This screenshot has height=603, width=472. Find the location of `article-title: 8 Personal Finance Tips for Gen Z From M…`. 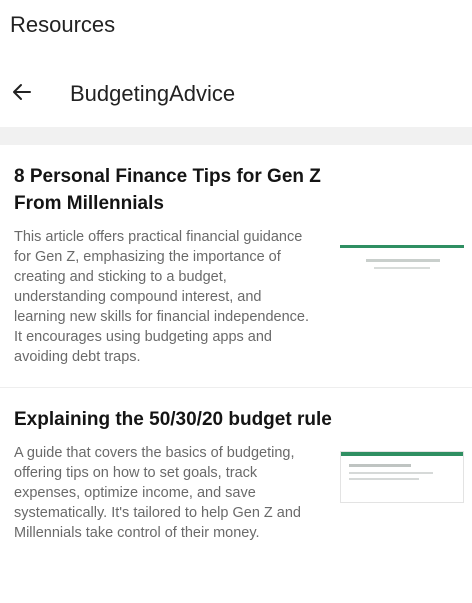

article-title: 8 Personal Finance Tips for Gen Z From M… is located at coordinates (167, 190).